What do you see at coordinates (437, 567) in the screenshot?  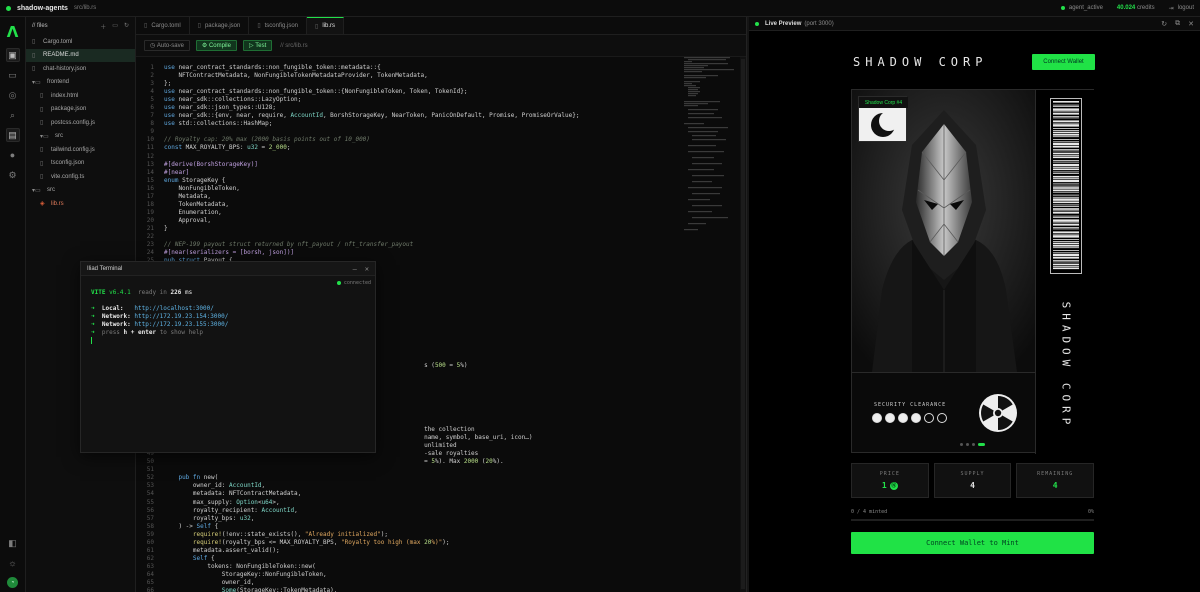 I see `code-line: 63 tokens: NonFungibleToken::new(` at bounding box center [437, 567].